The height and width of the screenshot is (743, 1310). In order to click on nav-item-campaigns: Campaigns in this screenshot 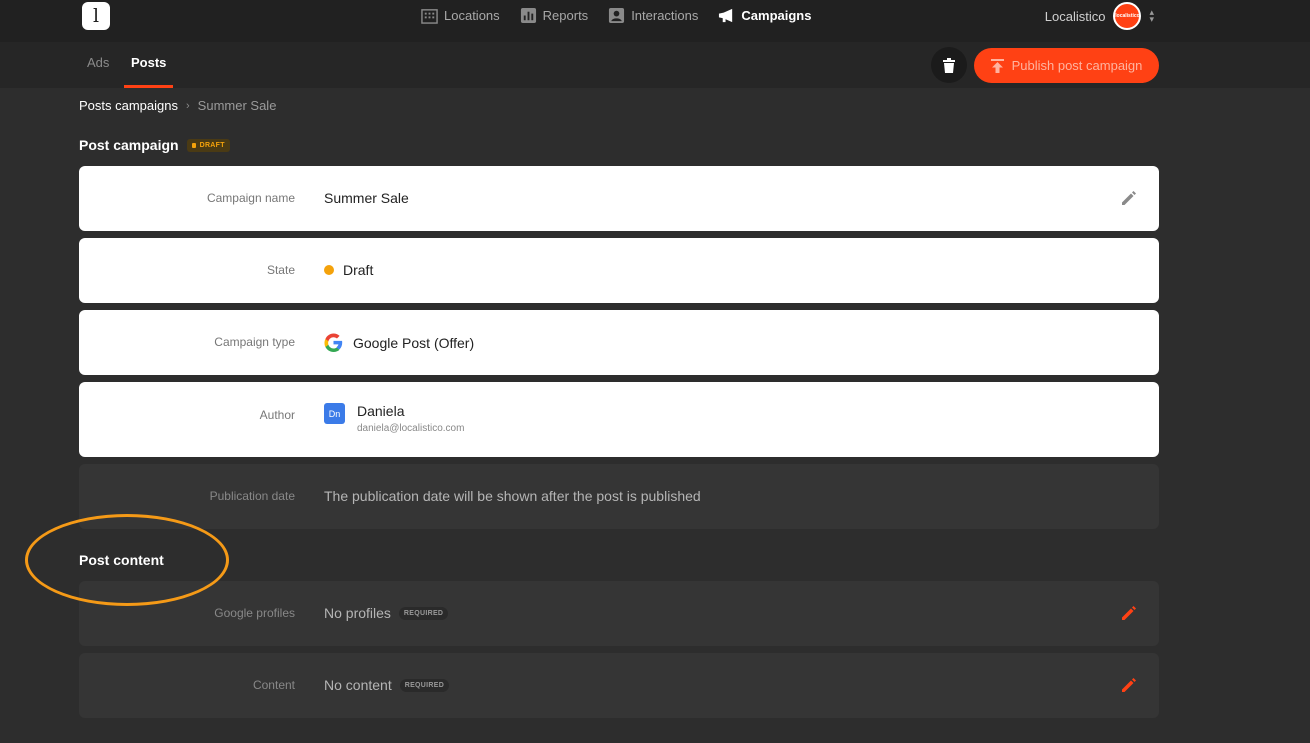, I will do `click(764, 15)`.